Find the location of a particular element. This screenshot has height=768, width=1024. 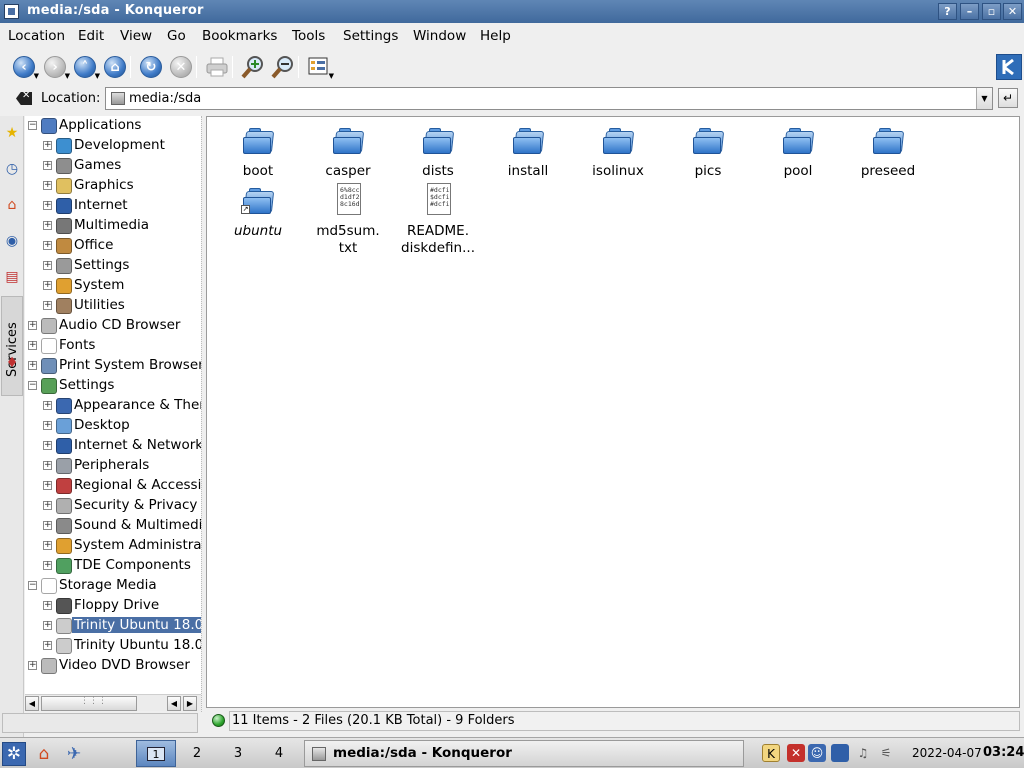

tree-node: + Floppy Drive is located at coordinates (113, 606).